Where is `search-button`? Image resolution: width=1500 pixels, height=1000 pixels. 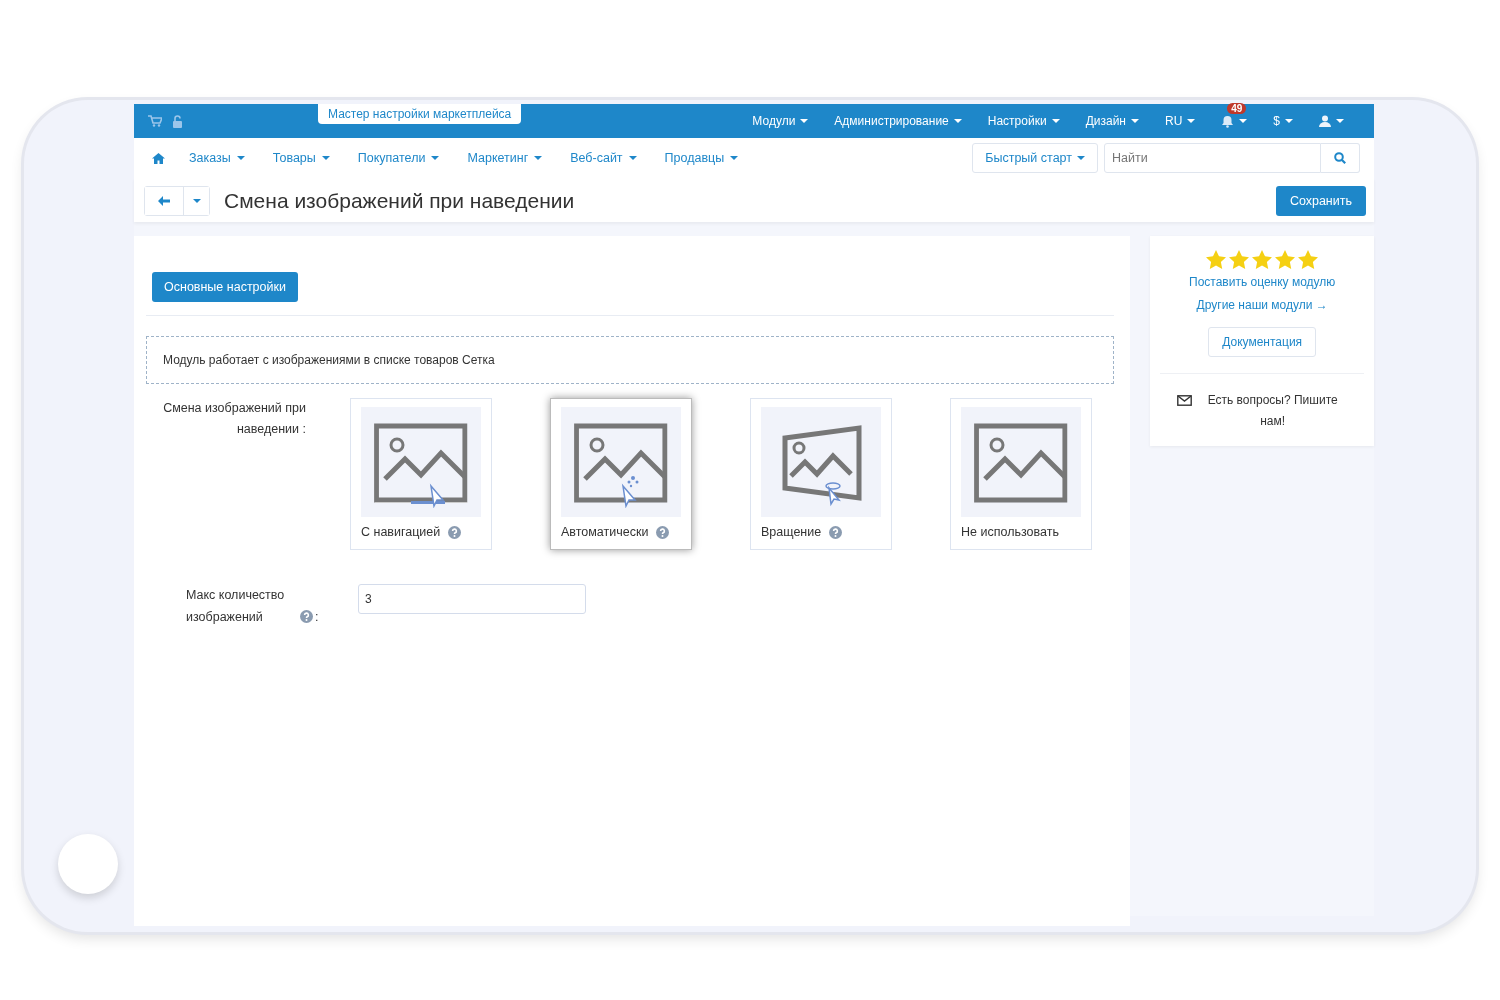
search-button is located at coordinates (1340, 158).